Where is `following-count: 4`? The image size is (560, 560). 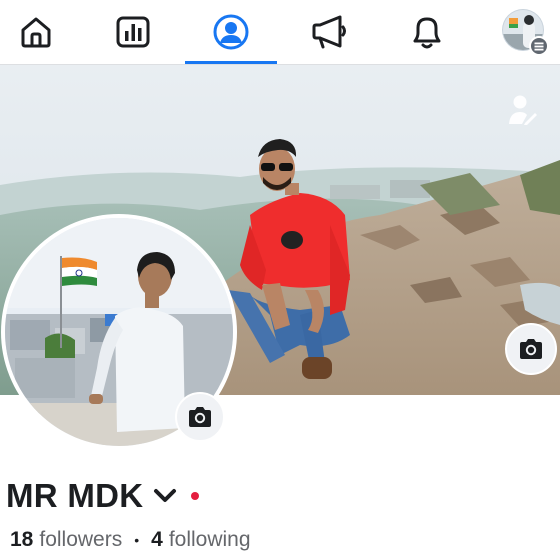
following-count: 4 is located at coordinates (157, 539).